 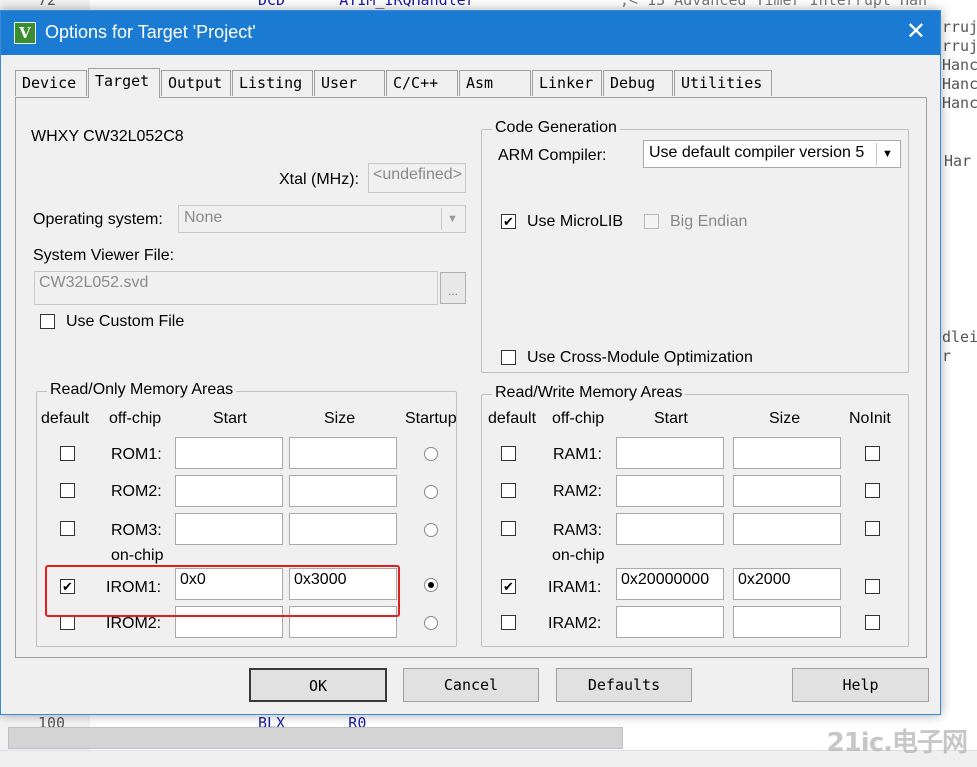 I want to click on ram1-start-field, so click(x=670, y=453).